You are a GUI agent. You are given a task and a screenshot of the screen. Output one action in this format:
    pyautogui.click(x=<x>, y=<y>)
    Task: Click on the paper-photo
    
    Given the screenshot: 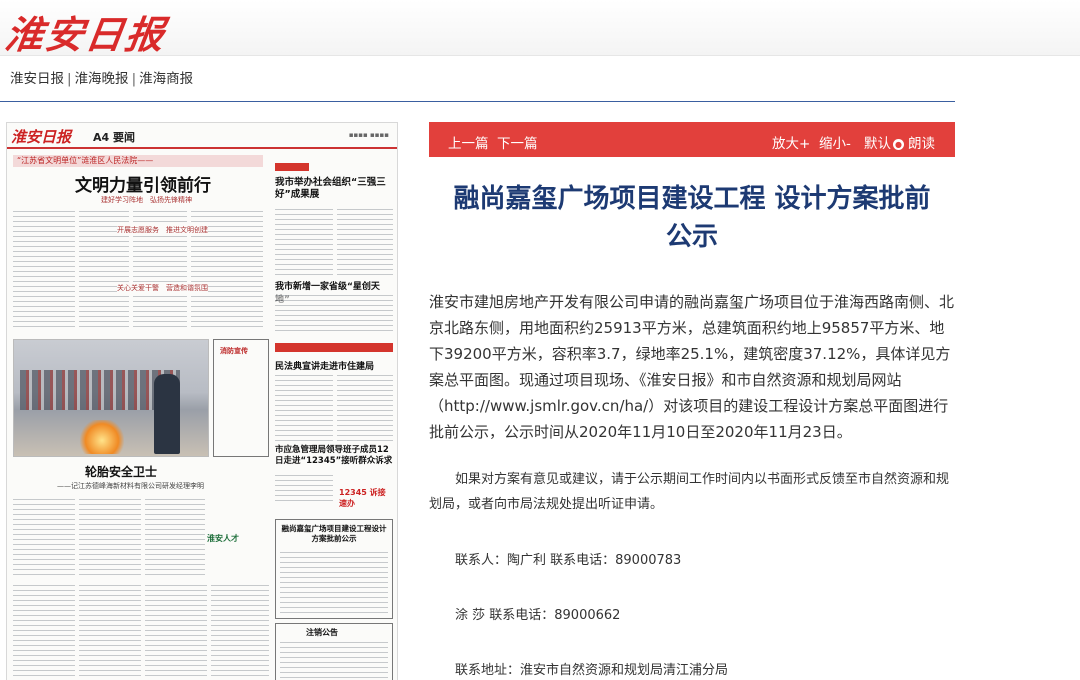 What is the action you would take?
    pyautogui.click(x=111, y=398)
    